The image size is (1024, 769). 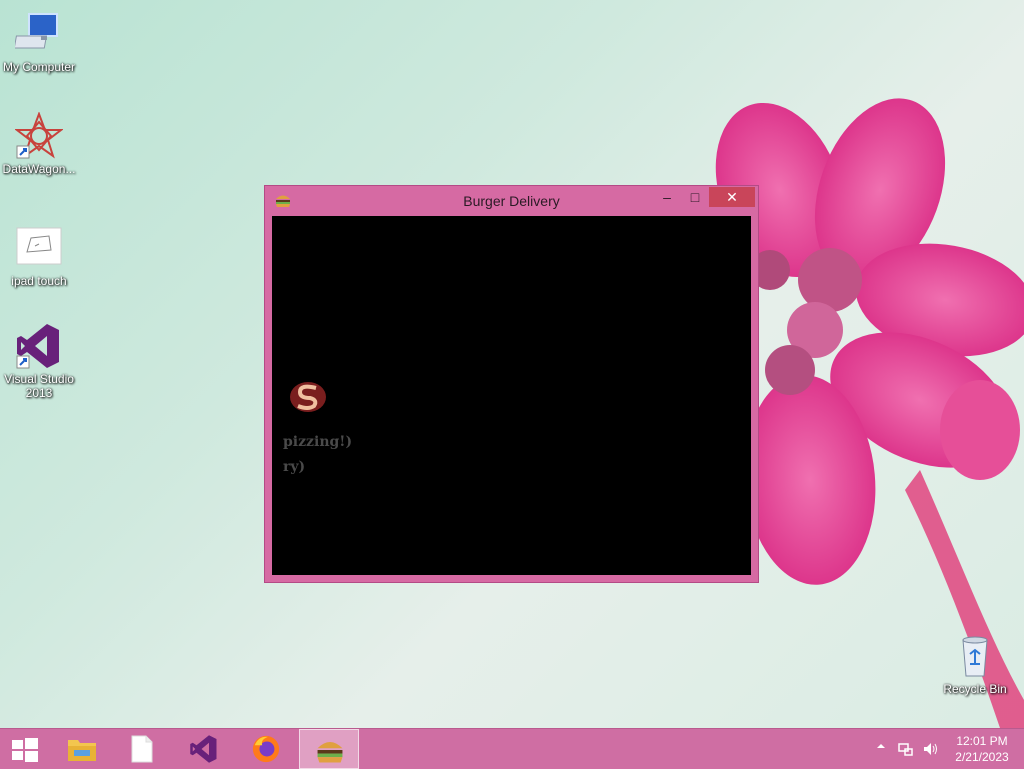 What do you see at coordinates (930, 749) in the screenshot?
I see `volume-icon` at bounding box center [930, 749].